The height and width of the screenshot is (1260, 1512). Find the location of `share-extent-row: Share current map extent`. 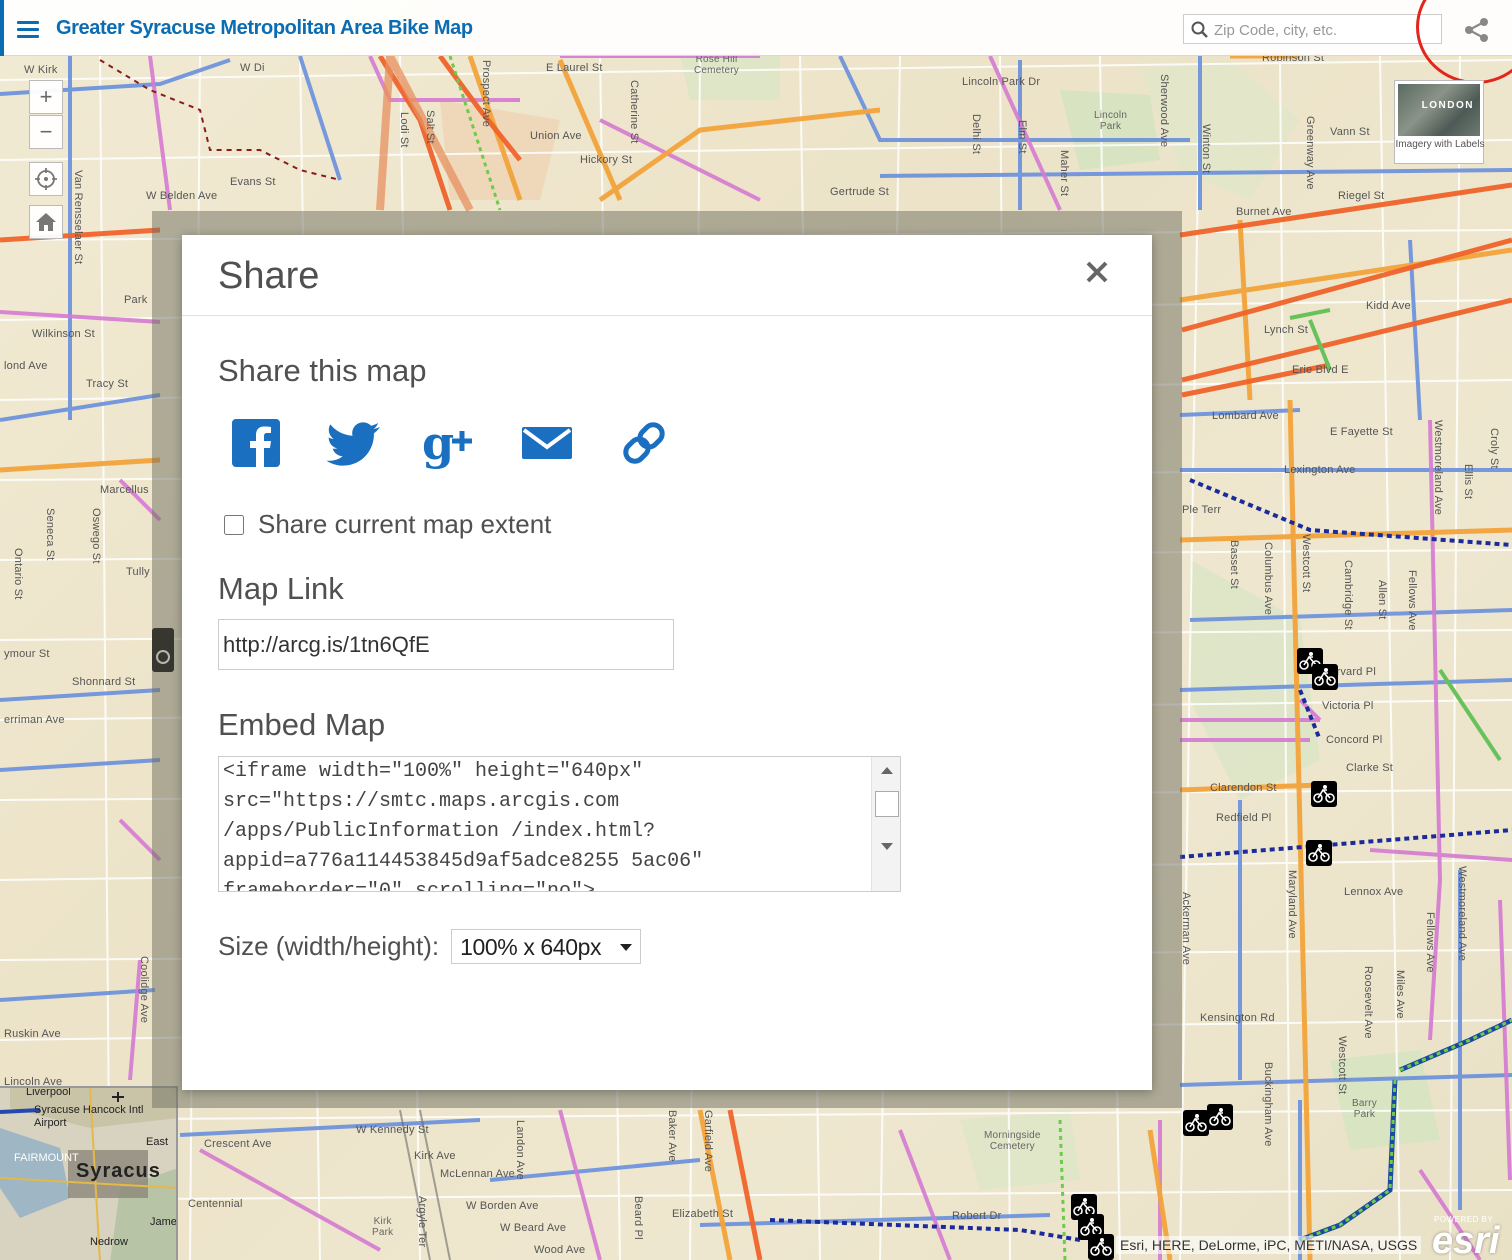

share-extent-row: Share current map extent is located at coordinates (387, 524).